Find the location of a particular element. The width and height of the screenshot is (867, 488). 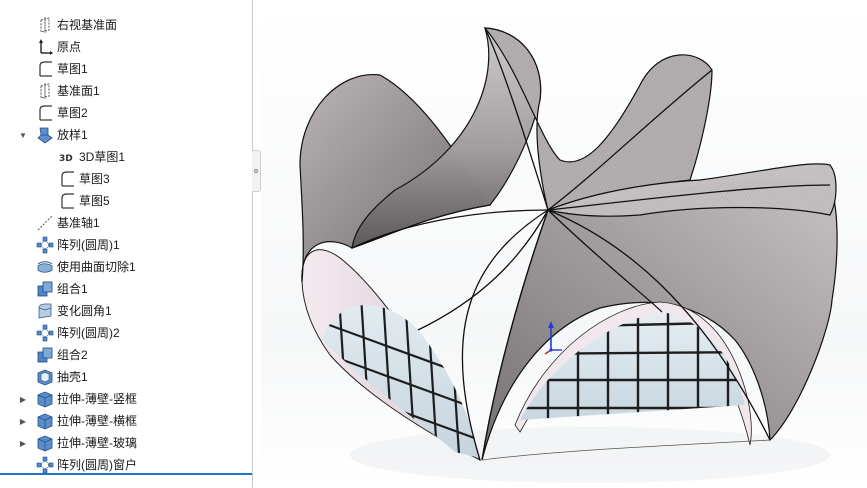

tree-item-label: 草图5 is located at coordinates (94, 201).